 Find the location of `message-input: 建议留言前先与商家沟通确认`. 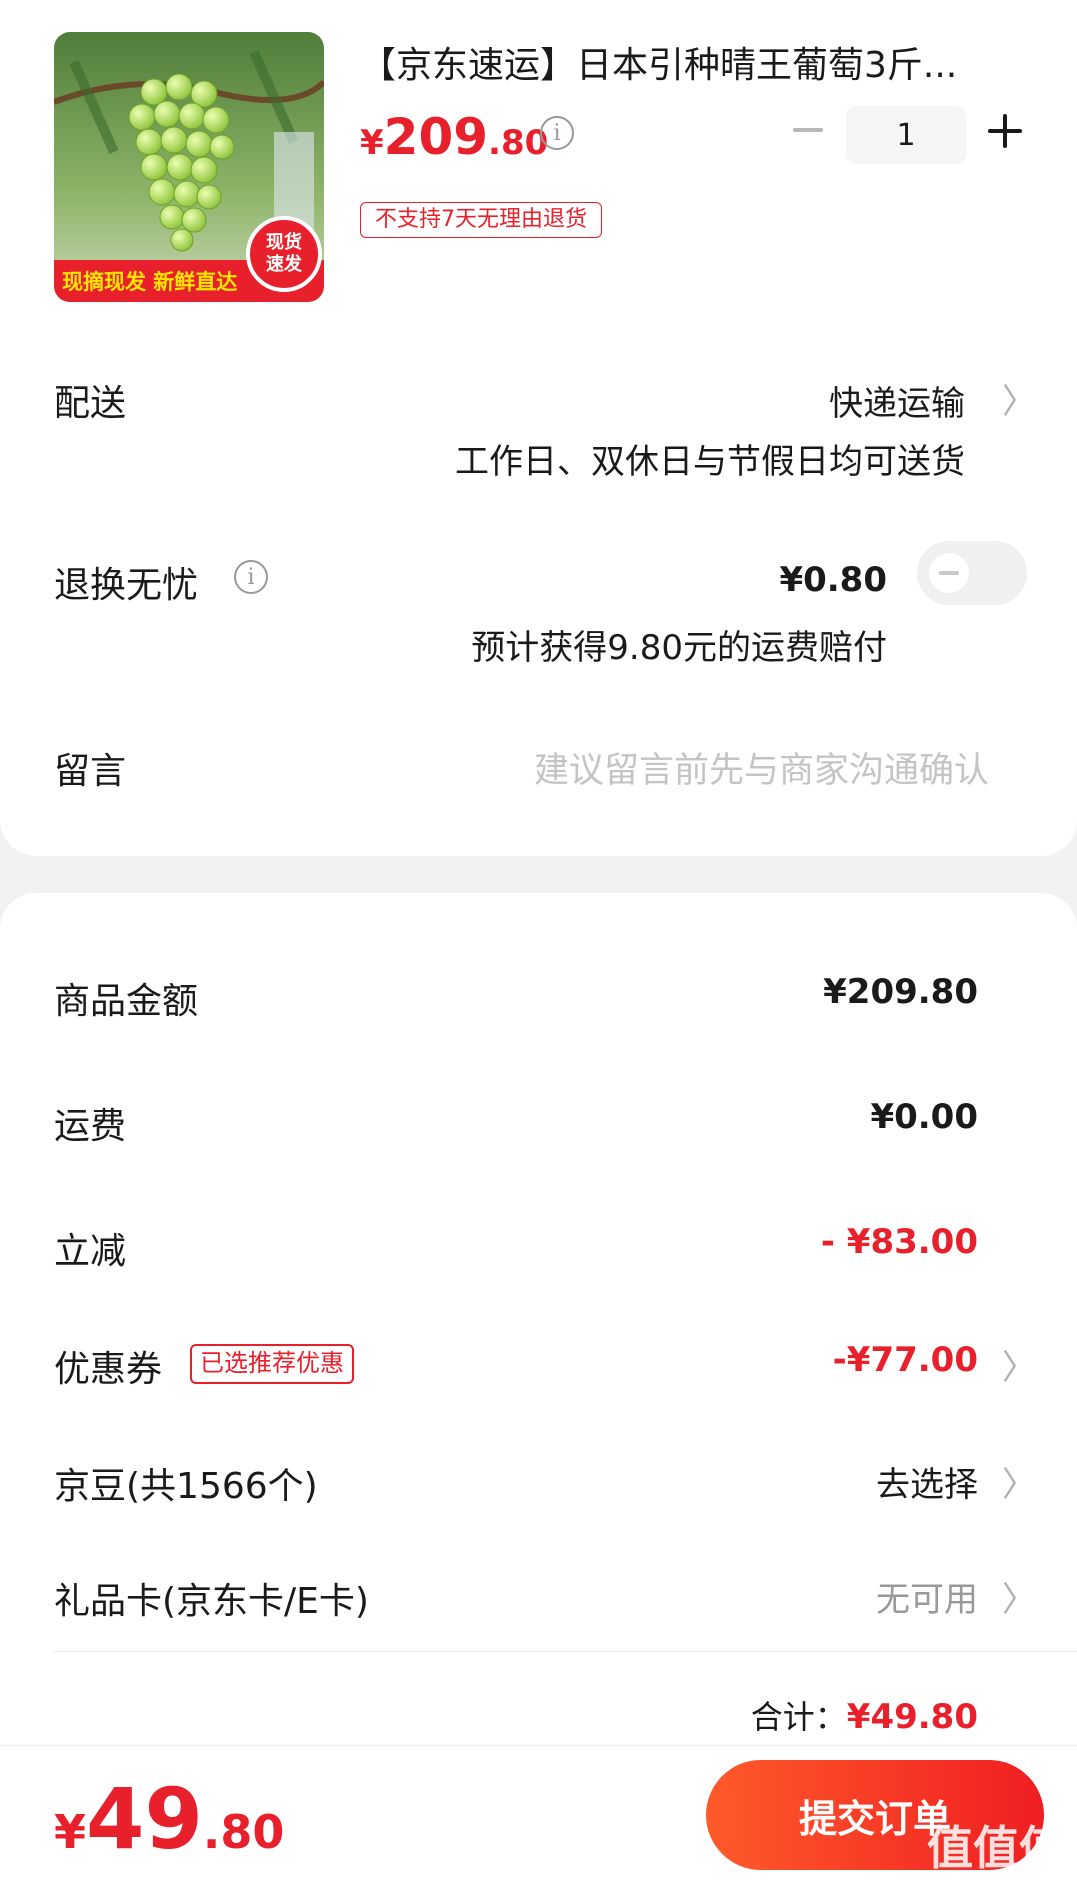

message-input: 建议留言前先与商家沟通确认 is located at coordinates (761, 767).